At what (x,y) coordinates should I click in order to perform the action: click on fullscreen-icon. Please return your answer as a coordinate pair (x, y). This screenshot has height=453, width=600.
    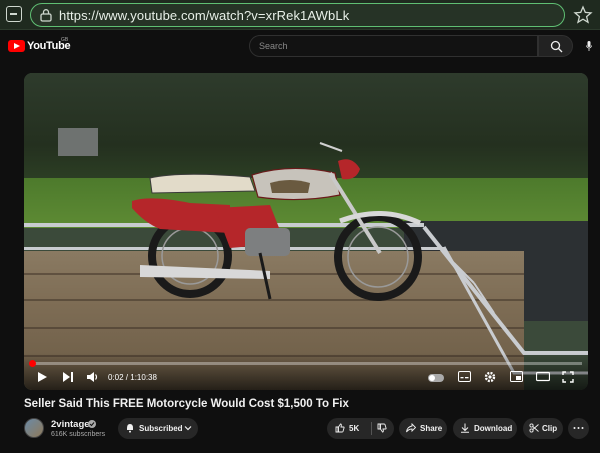
    Looking at the image, I should click on (568, 377).